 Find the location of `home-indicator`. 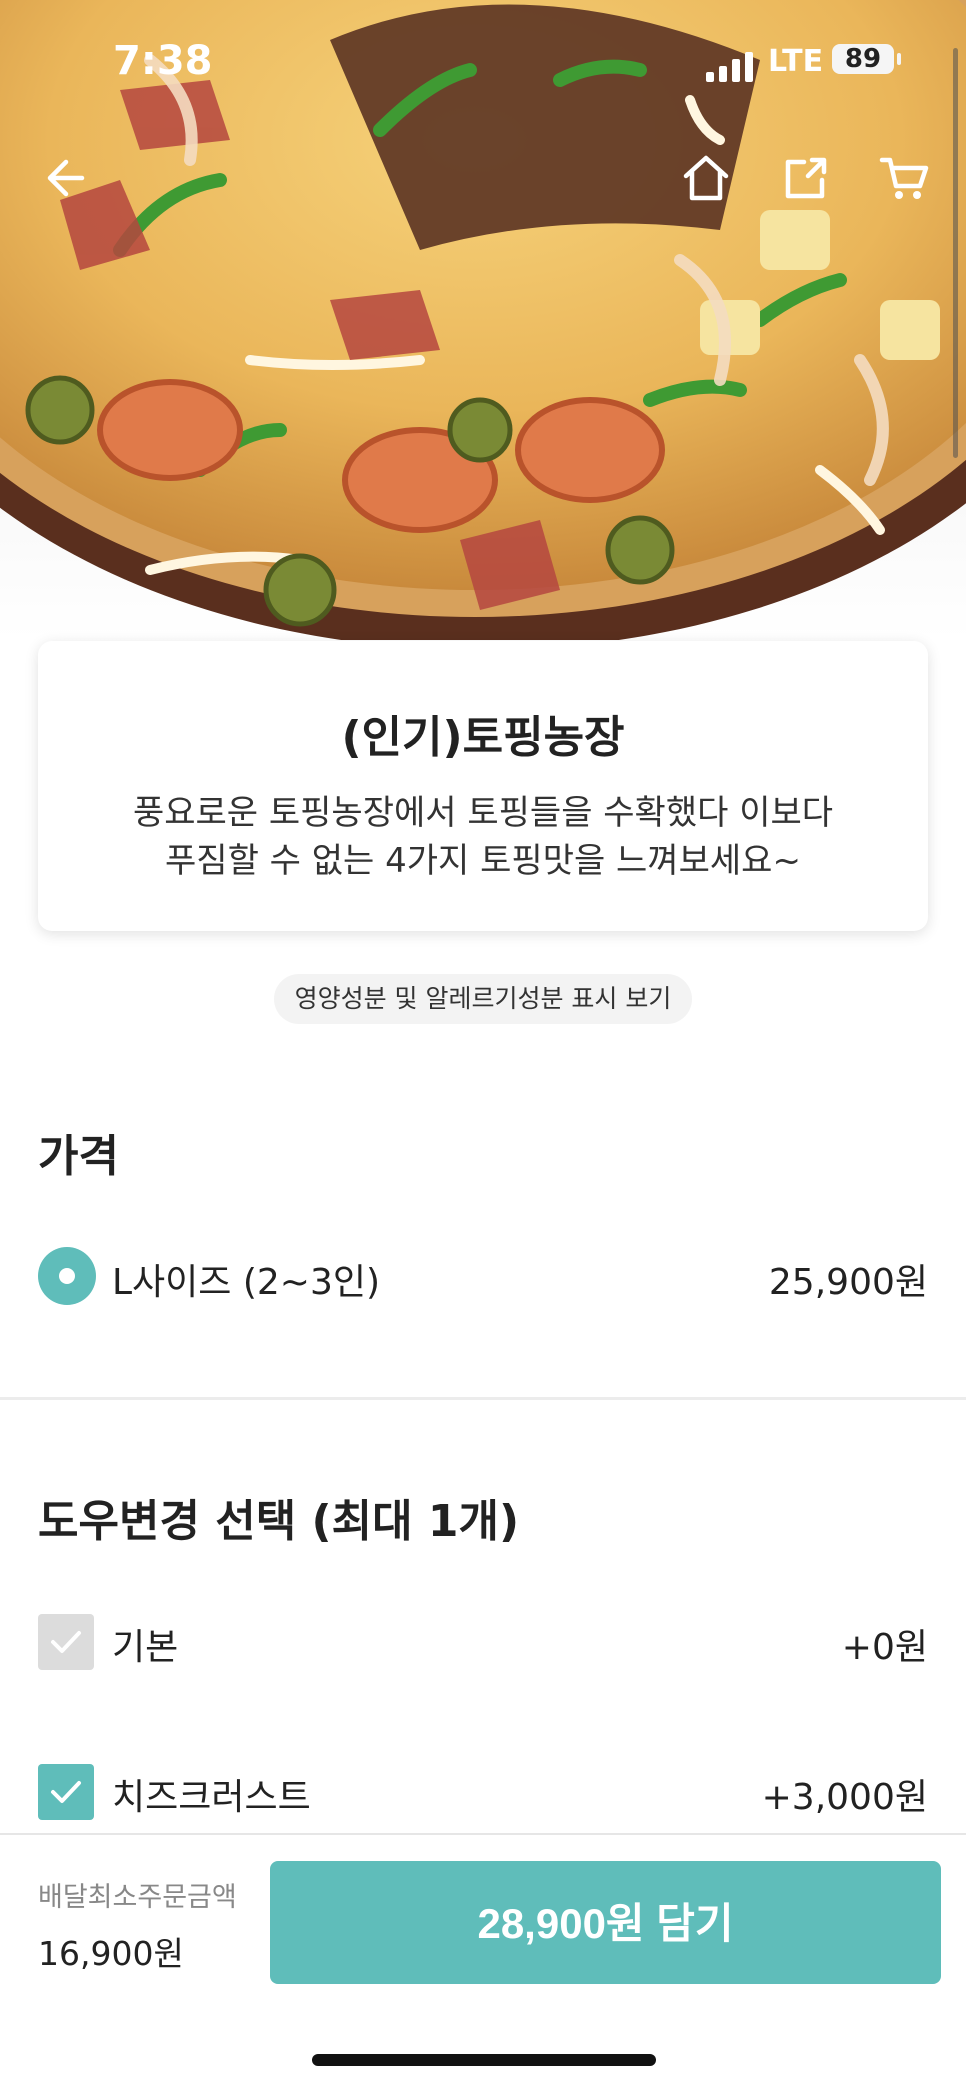

home-indicator is located at coordinates (484, 2060).